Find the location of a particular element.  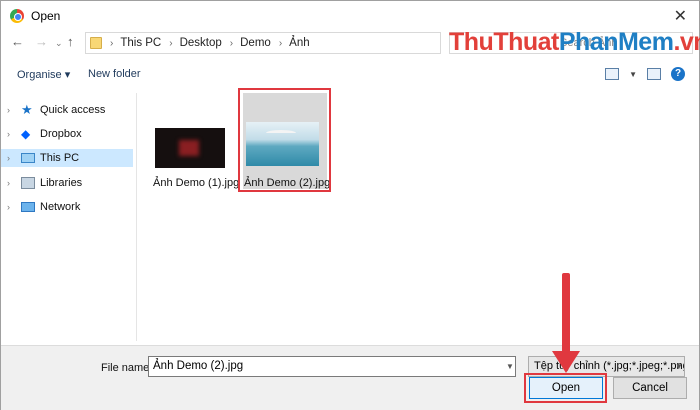

close-icon: ✕ is located at coordinates (680, 16).